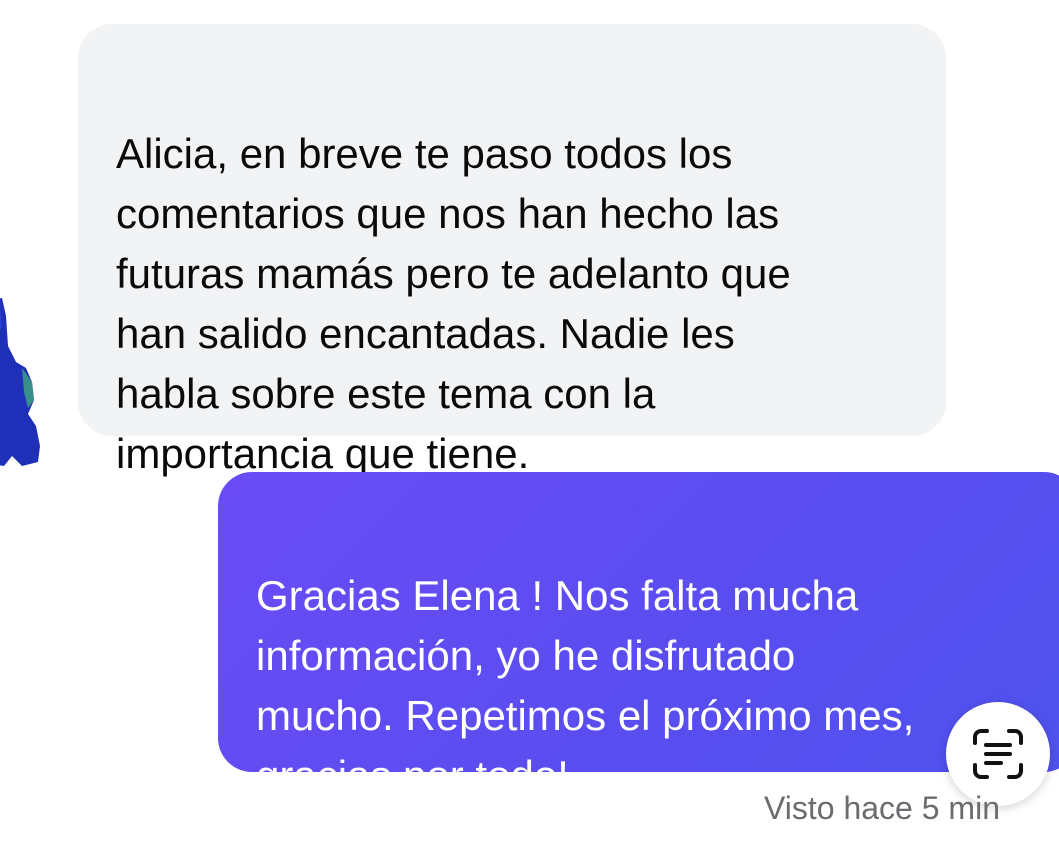 The width and height of the screenshot is (1059, 849). I want to click on avatar, so click(22, 382).